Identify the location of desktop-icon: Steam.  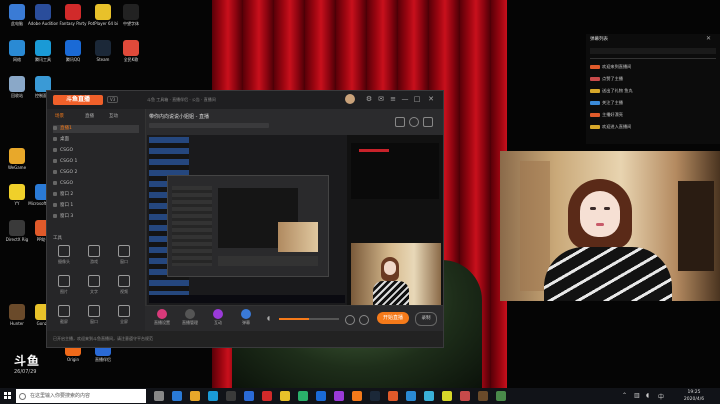
(103, 57).